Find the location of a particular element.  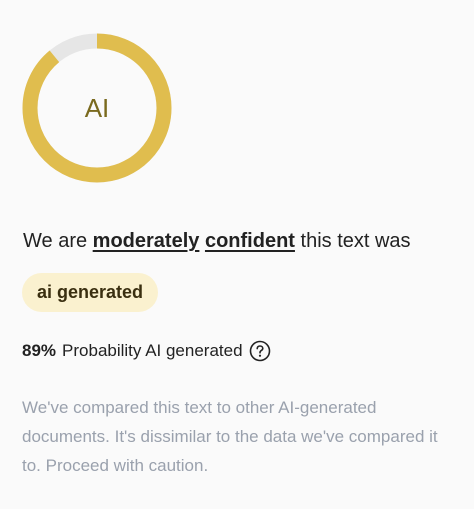

question-circle-icon is located at coordinates (260, 351).